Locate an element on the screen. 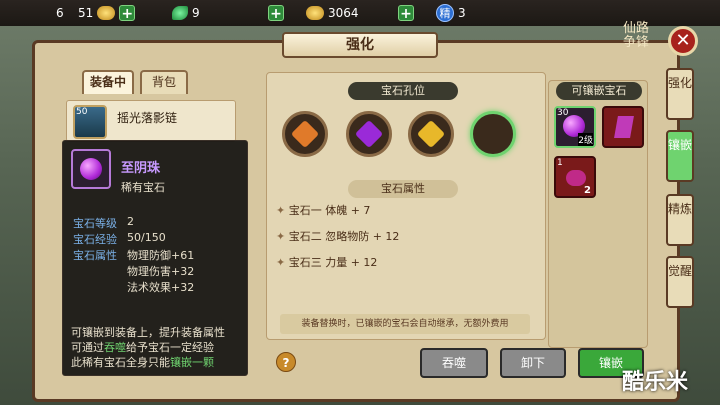 The width and height of the screenshot is (720, 405). jade-icon is located at coordinates (180, 13).